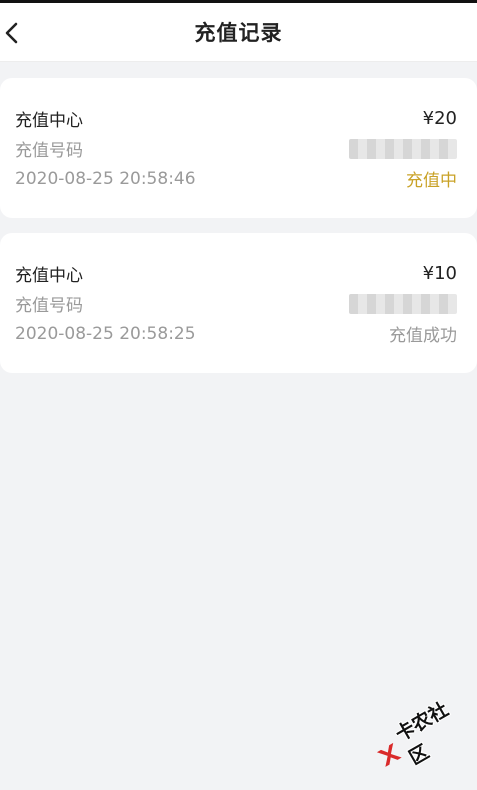  What do you see at coordinates (431, 181) in the screenshot?
I see `record-status: 充值中` at bounding box center [431, 181].